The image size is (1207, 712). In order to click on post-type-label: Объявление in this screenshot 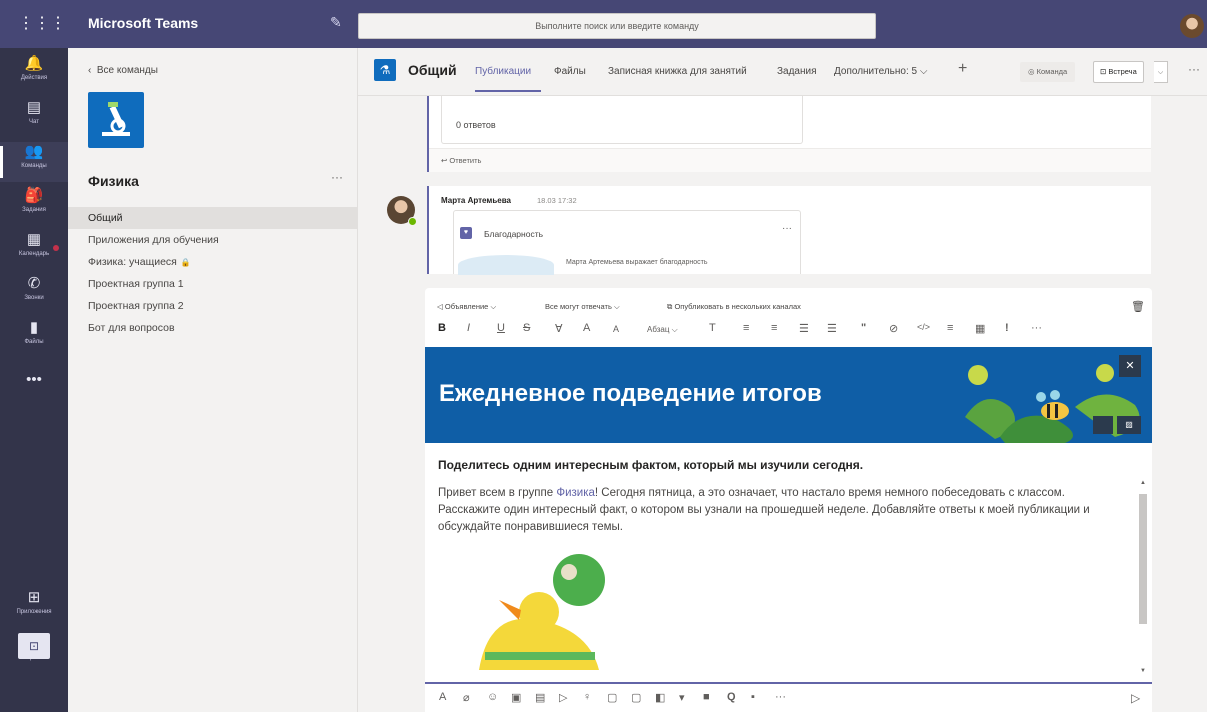, I will do `click(466, 306)`.